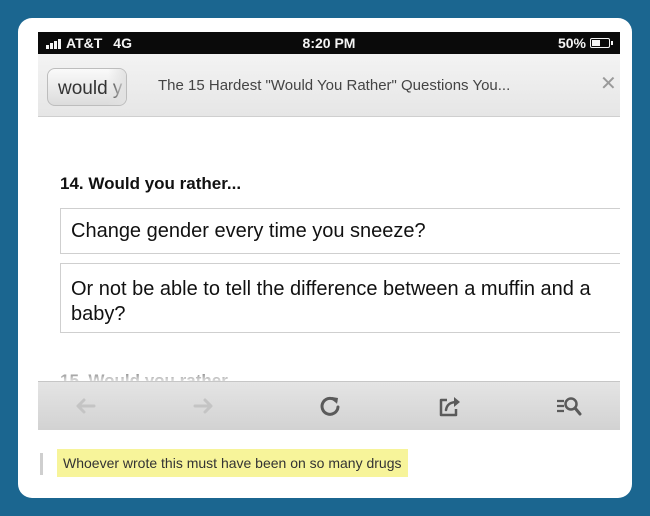 The image size is (650, 516). I want to click on battery-percent: 50%, so click(571, 43).